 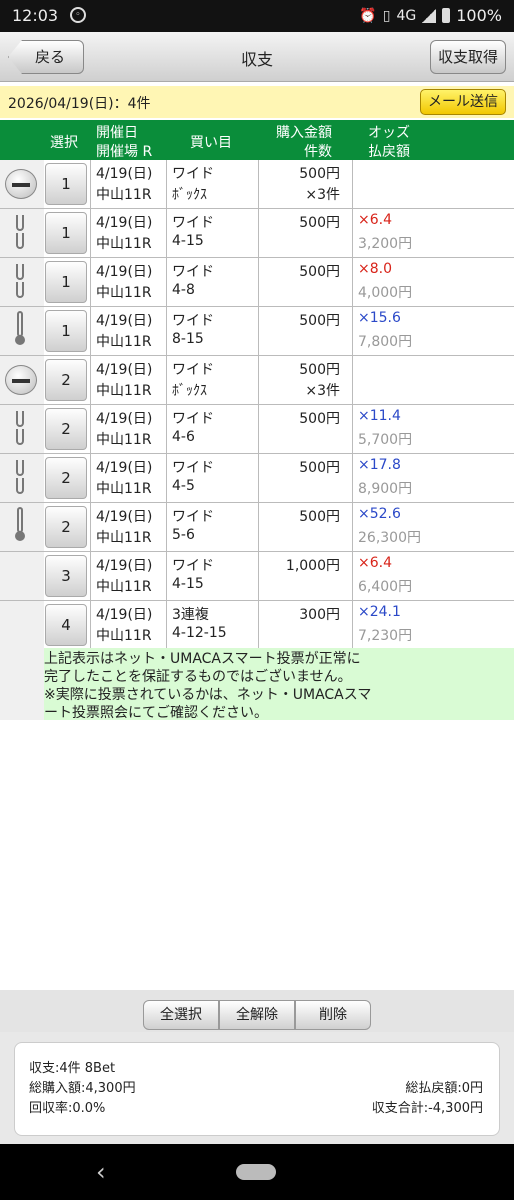 I want to click on bet-amount: 1,000円, so click(x=312, y=566).